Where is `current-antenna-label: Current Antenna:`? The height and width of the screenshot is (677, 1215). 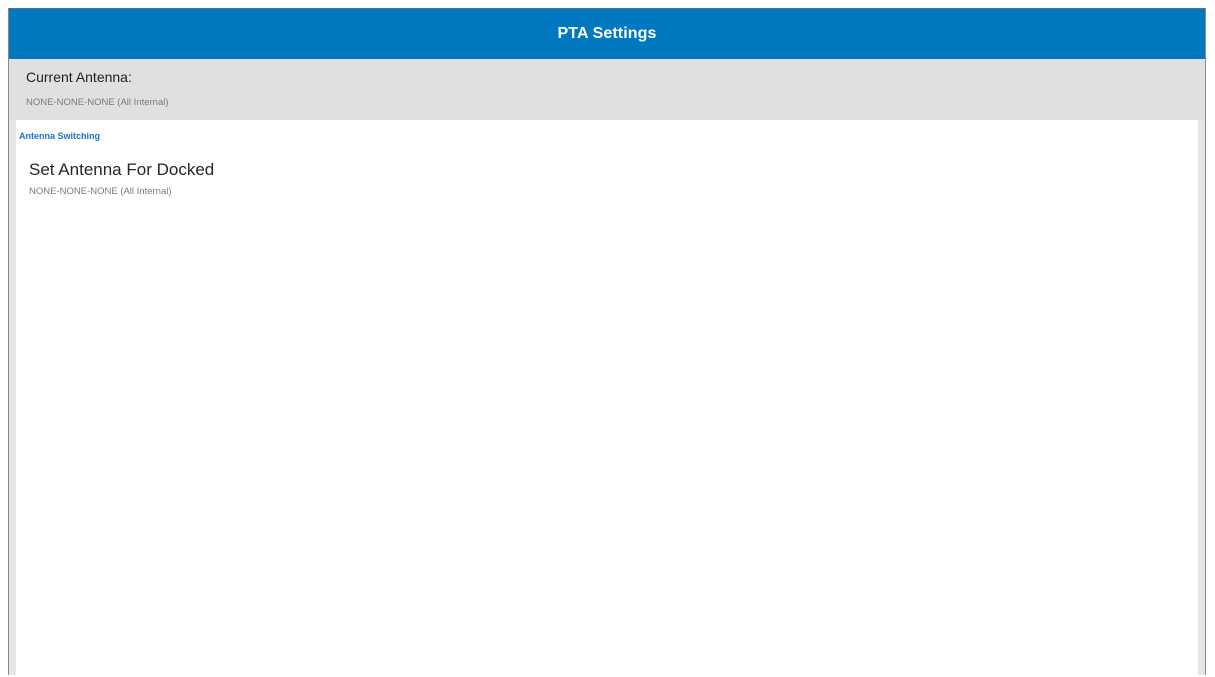 current-antenna-label: Current Antenna: is located at coordinates (79, 77).